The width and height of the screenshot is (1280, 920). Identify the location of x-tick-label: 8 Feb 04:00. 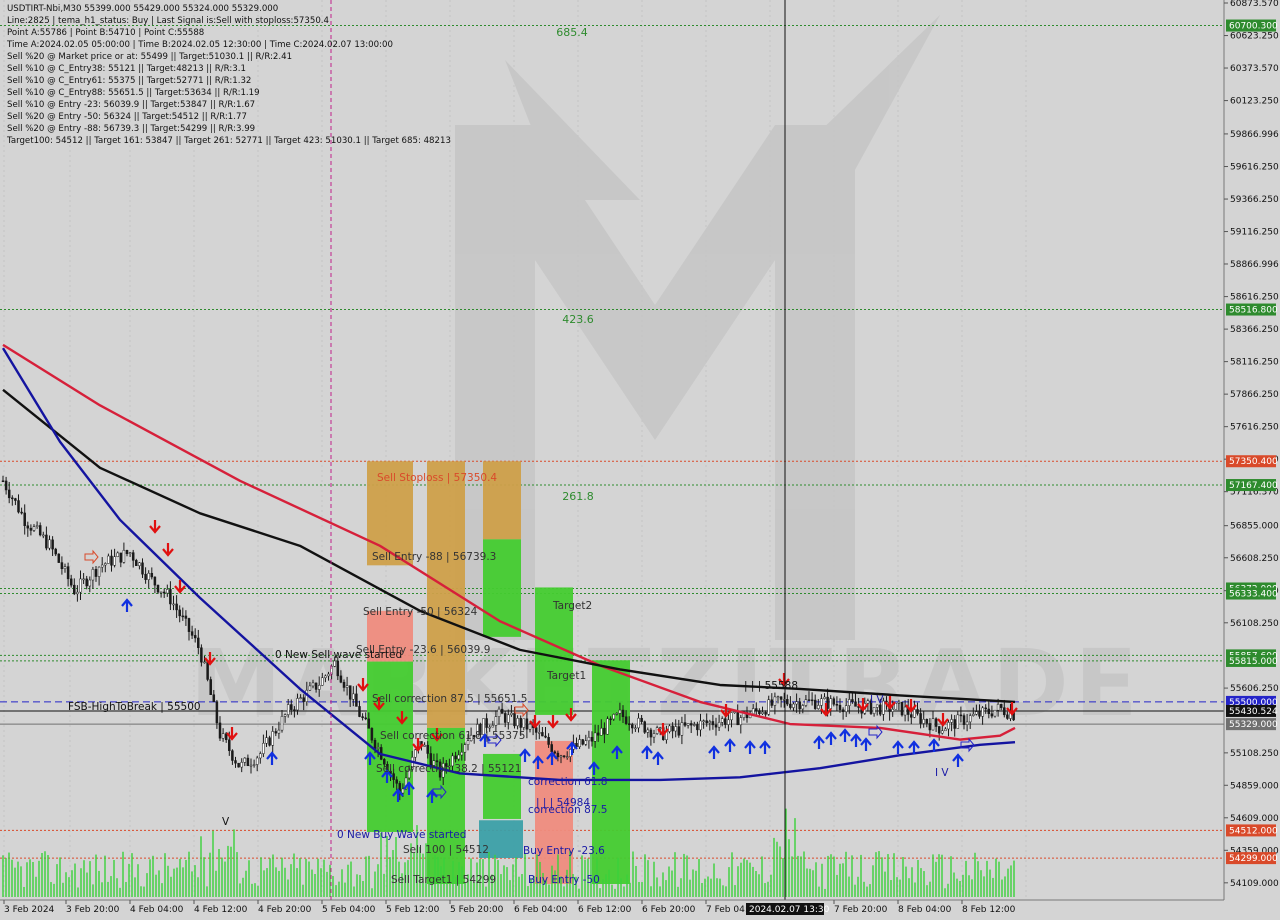
(925, 910).